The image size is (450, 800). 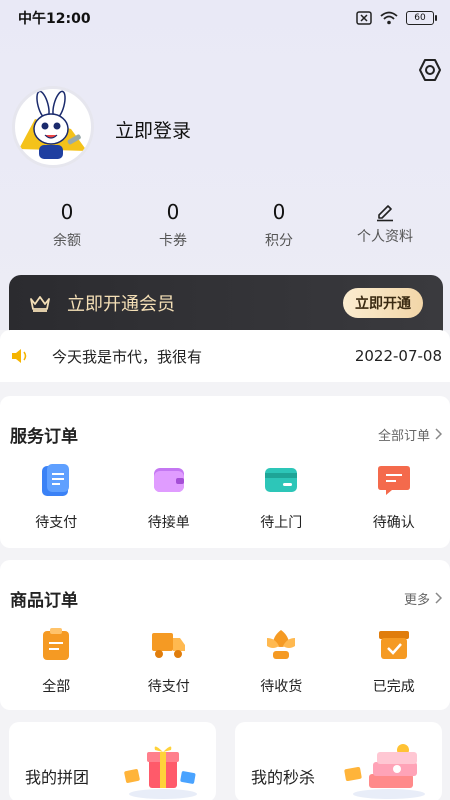 What do you see at coordinates (393, 645) in the screenshot?
I see `box-check-icon` at bounding box center [393, 645].